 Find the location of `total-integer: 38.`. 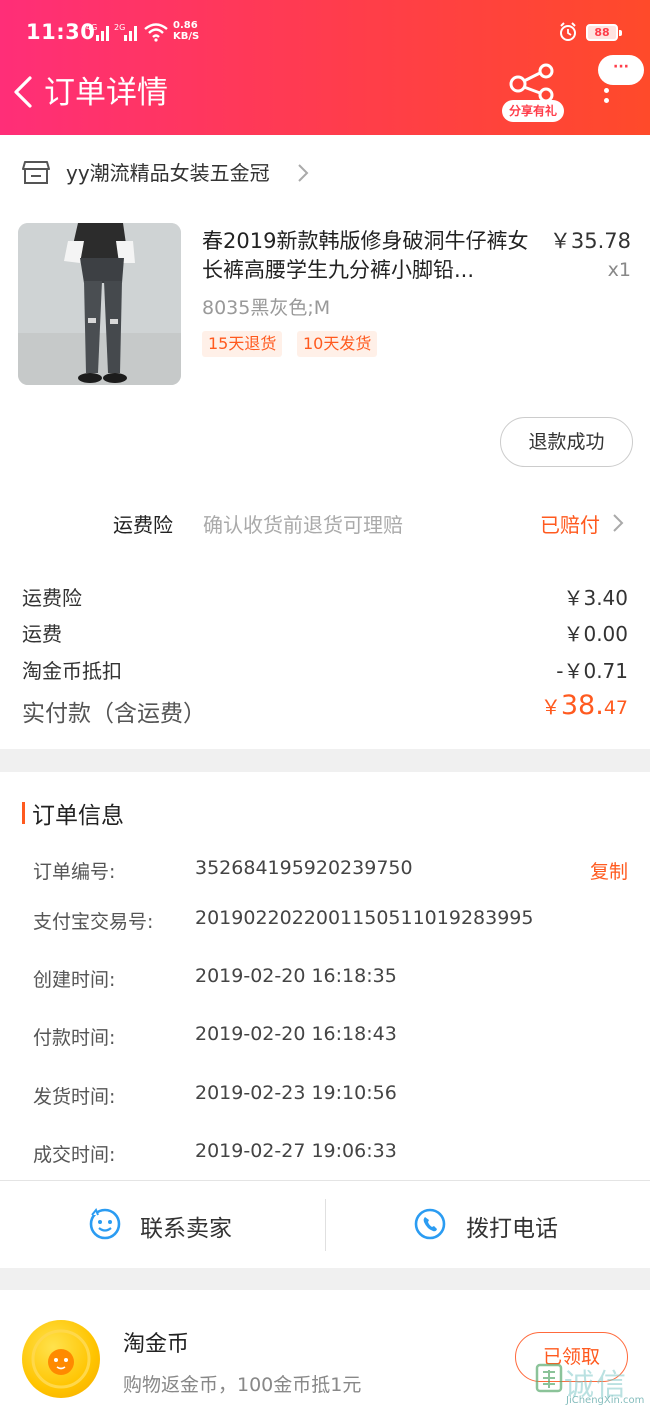

total-integer: 38. is located at coordinates (582, 705).